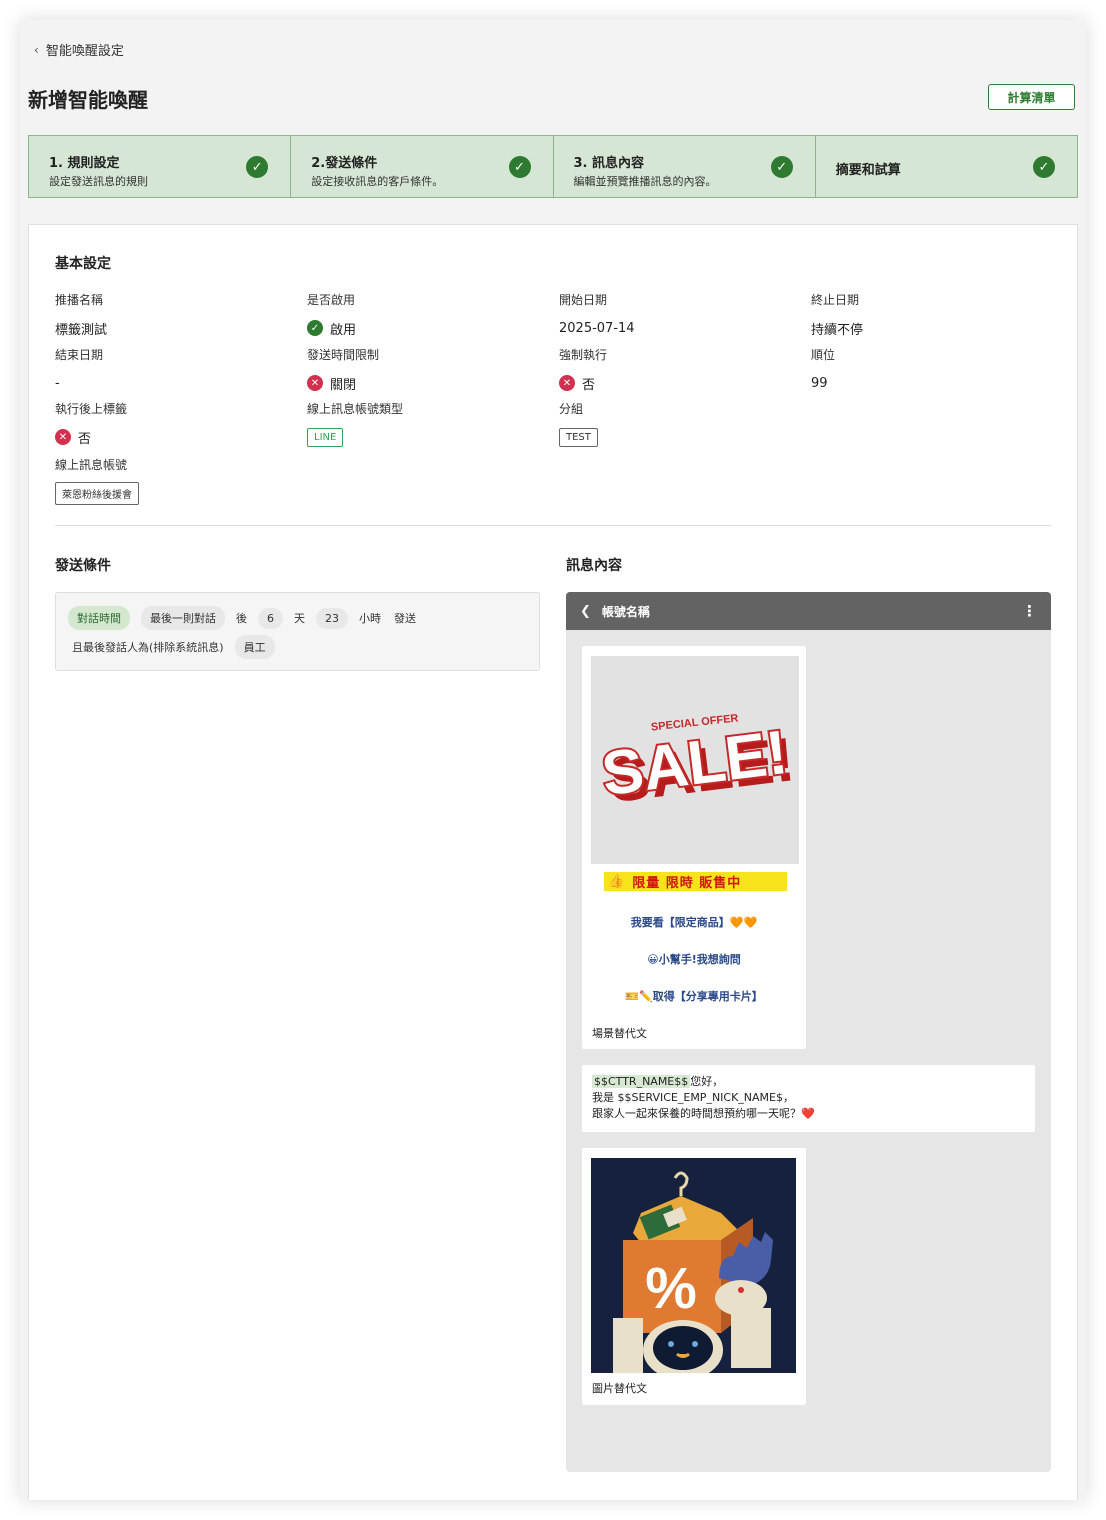  What do you see at coordinates (707, 1081) in the screenshot?
I see `text-line: 您好，` at bounding box center [707, 1081].